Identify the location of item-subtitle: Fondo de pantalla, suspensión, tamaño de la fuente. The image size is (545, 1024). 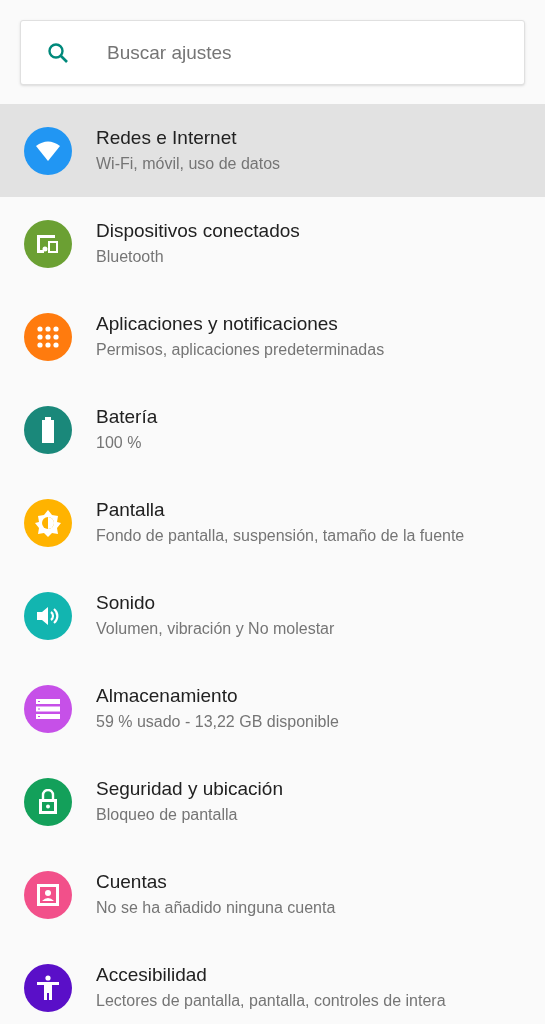
(280, 536).